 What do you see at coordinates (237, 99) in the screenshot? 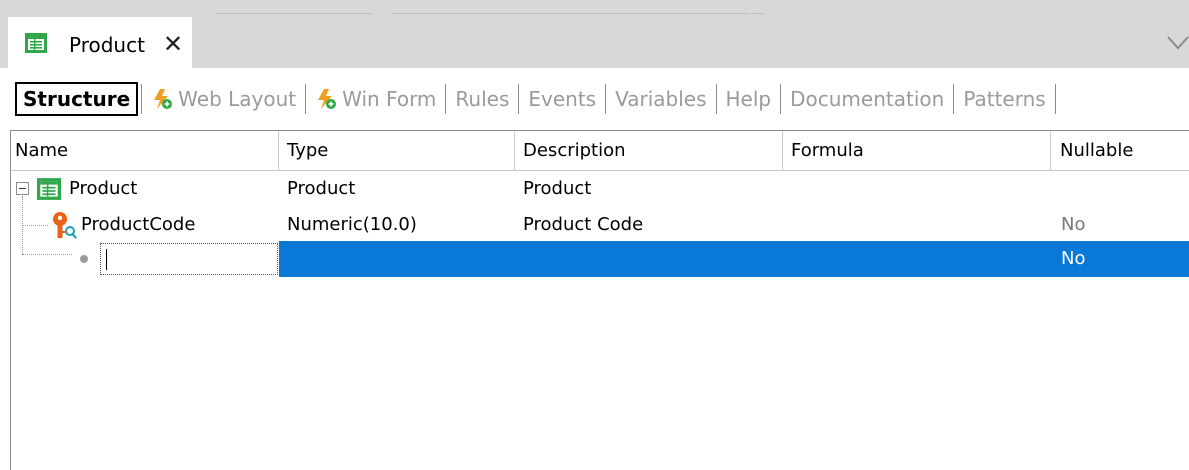
I see `tab-web-layout-label: Web Layout` at bounding box center [237, 99].